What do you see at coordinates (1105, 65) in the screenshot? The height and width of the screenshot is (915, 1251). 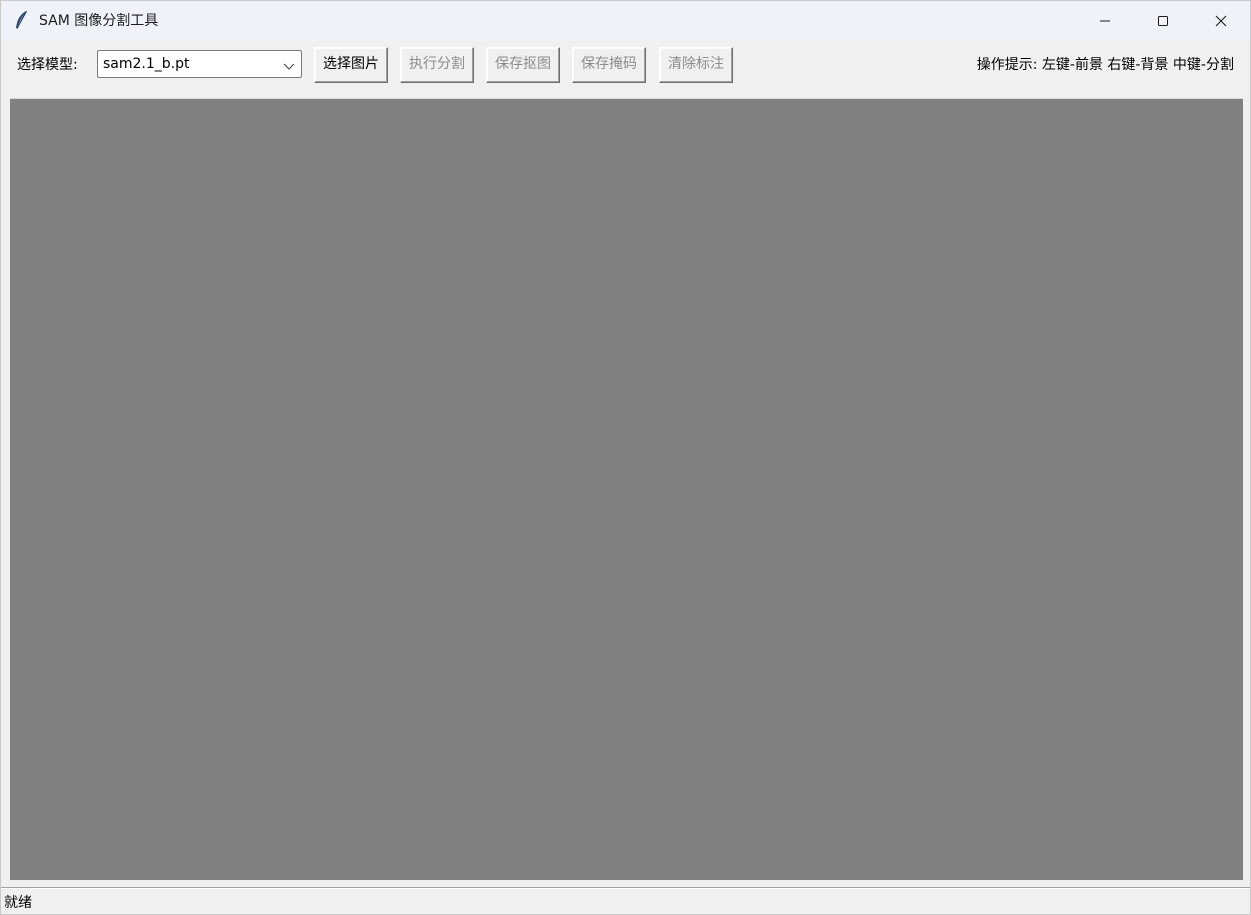 I see `operation-hint: 操作提示: 左键-前景 右键-背景 中键-分割` at bounding box center [1105, 65].